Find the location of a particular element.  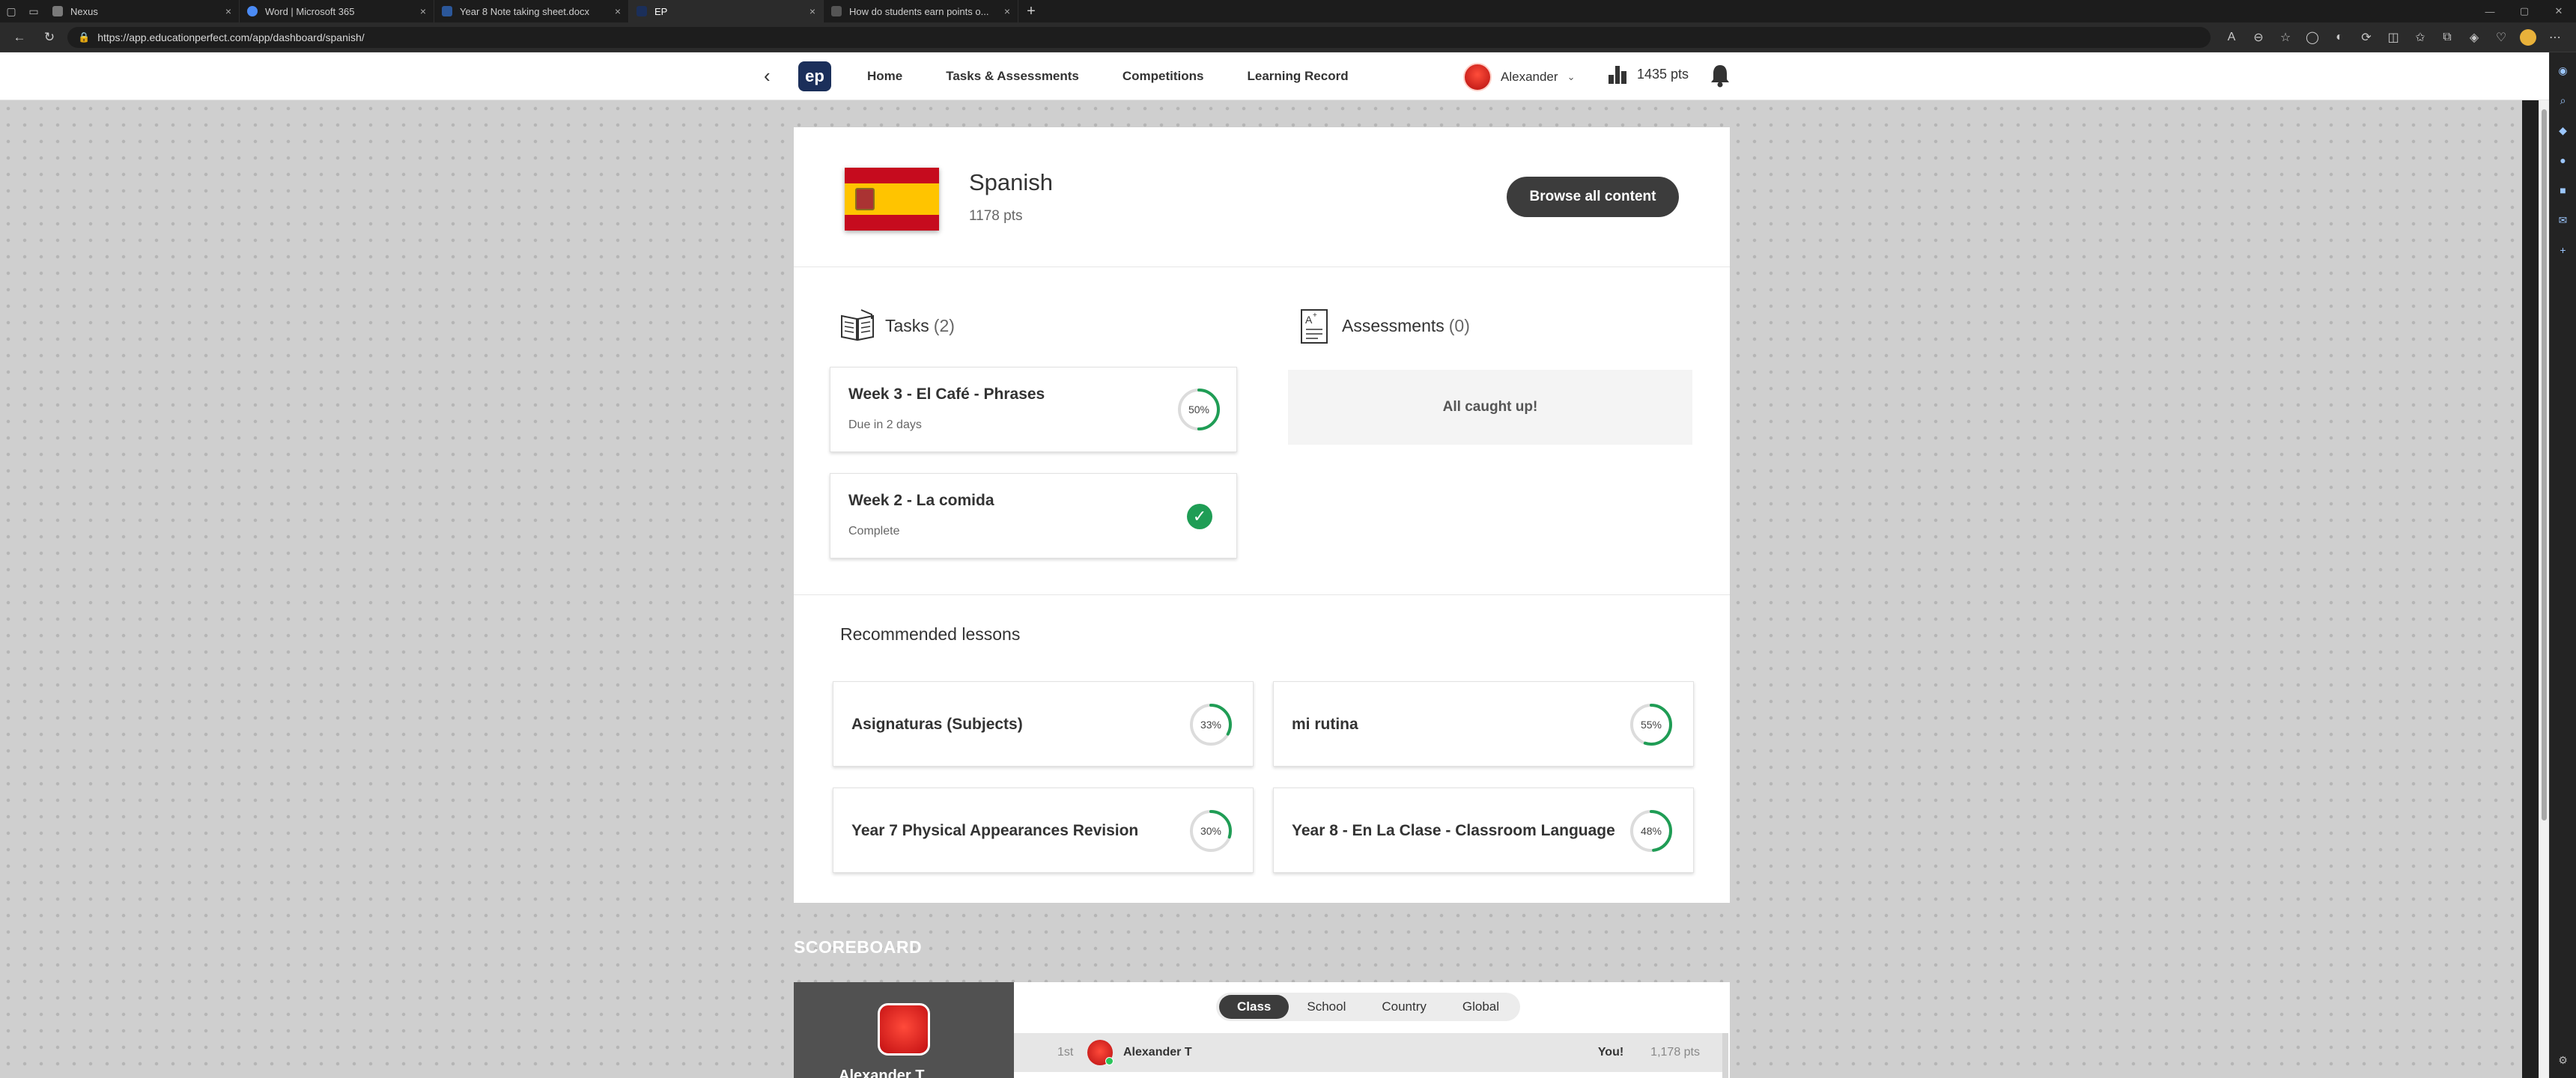

shopping-icon: ◆ is located at coordinates (2563, 130).